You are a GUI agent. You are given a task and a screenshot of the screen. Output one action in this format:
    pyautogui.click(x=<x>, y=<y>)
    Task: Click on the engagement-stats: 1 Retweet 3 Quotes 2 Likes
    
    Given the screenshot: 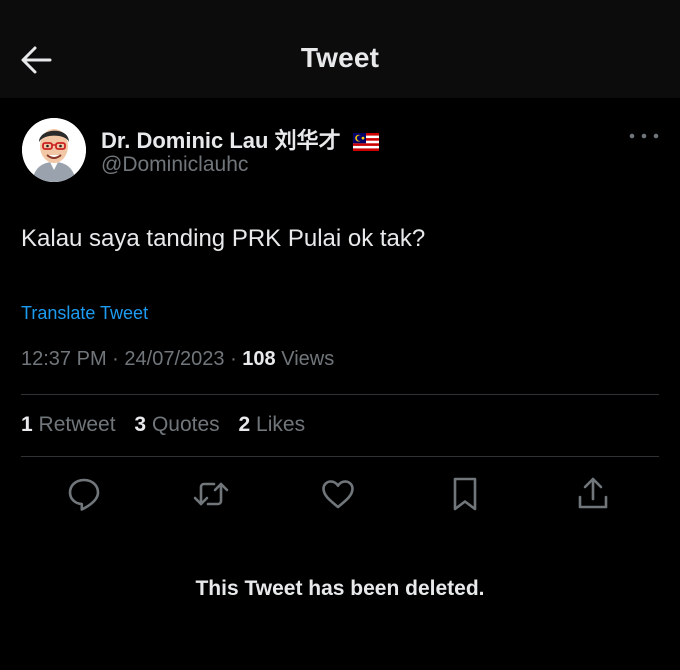 What is the action you would take?
    pyautogui.click(x=169, y=425)
    